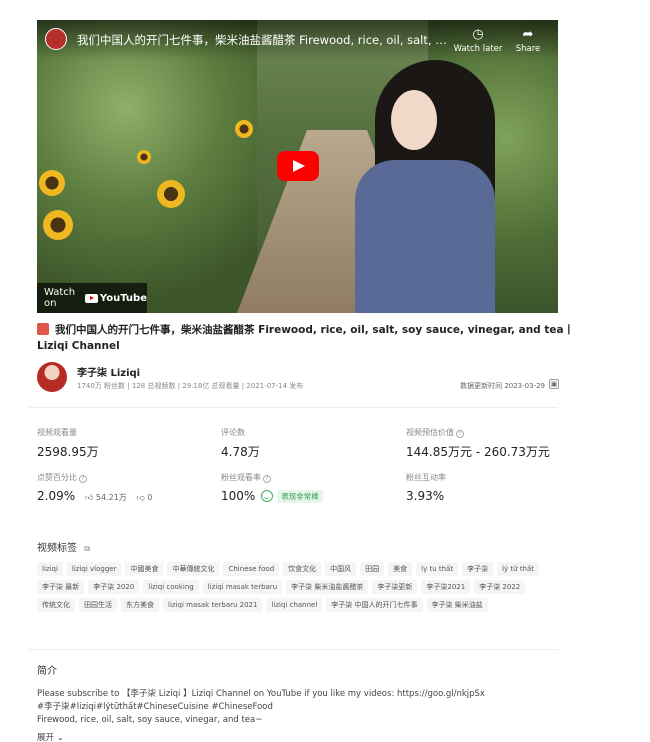 The width and height of the screenshot is (650, 742). Describe the element at coordinates (46, 737) in the screenshot. I see `expand-label: 展开` at that location.